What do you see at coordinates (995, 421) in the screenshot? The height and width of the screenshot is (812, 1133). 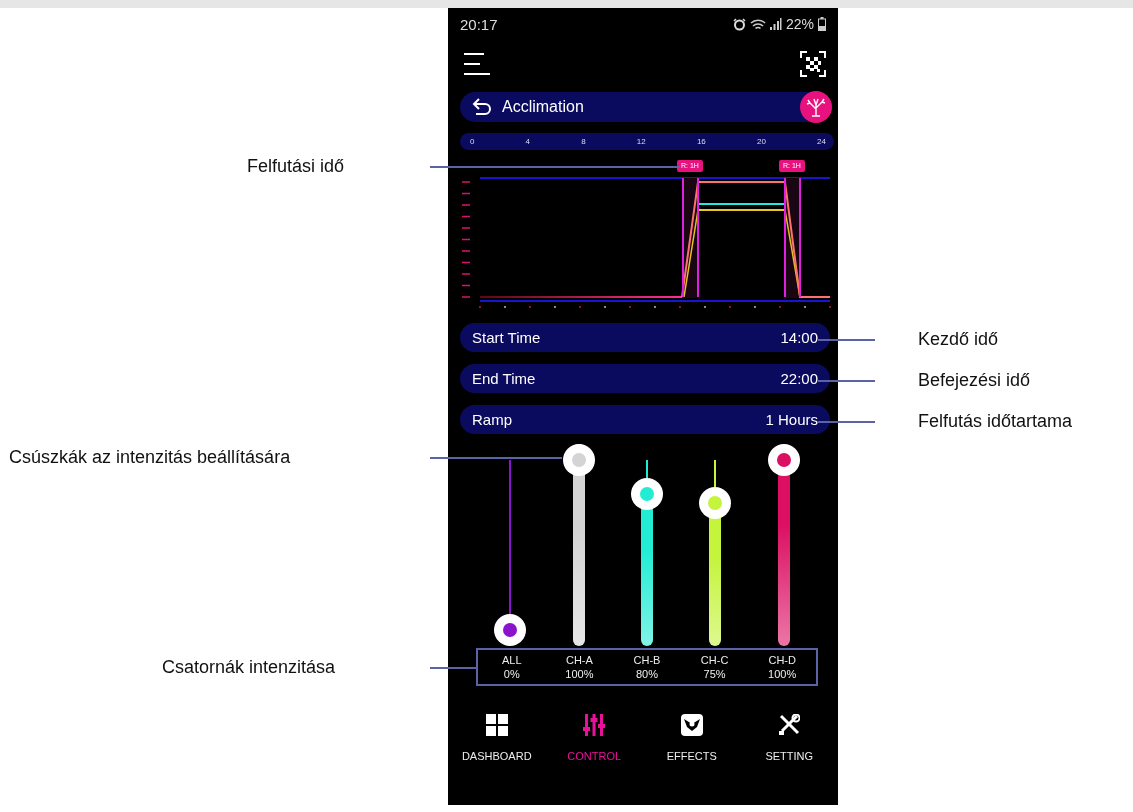 I see `annotation-label: Felfutás időtartama` at bounding box center [995, 421].